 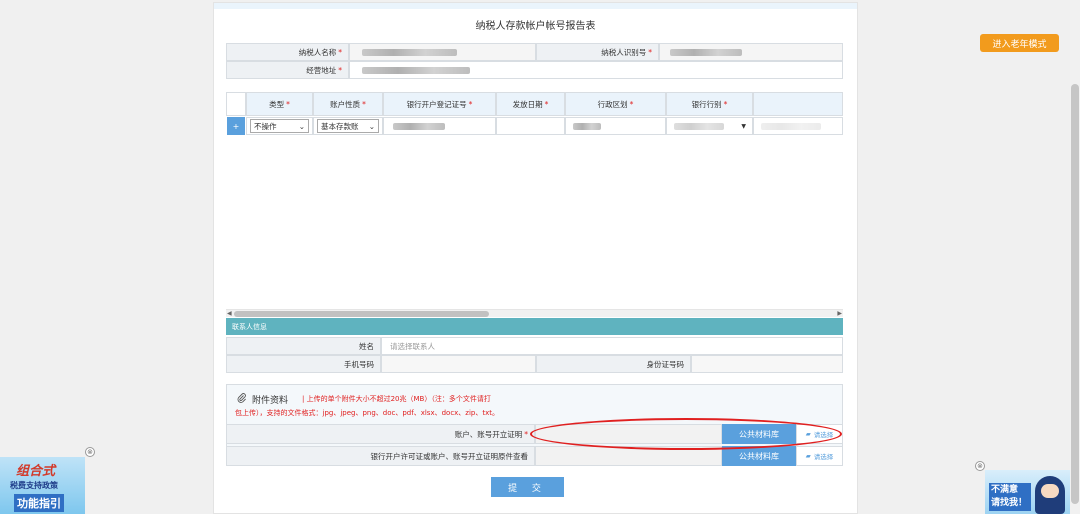 What do you see at coordinates (229, 313) in the screenshot?
I see `scroll-left-icon: ◀` at bounding box center [229, 313].